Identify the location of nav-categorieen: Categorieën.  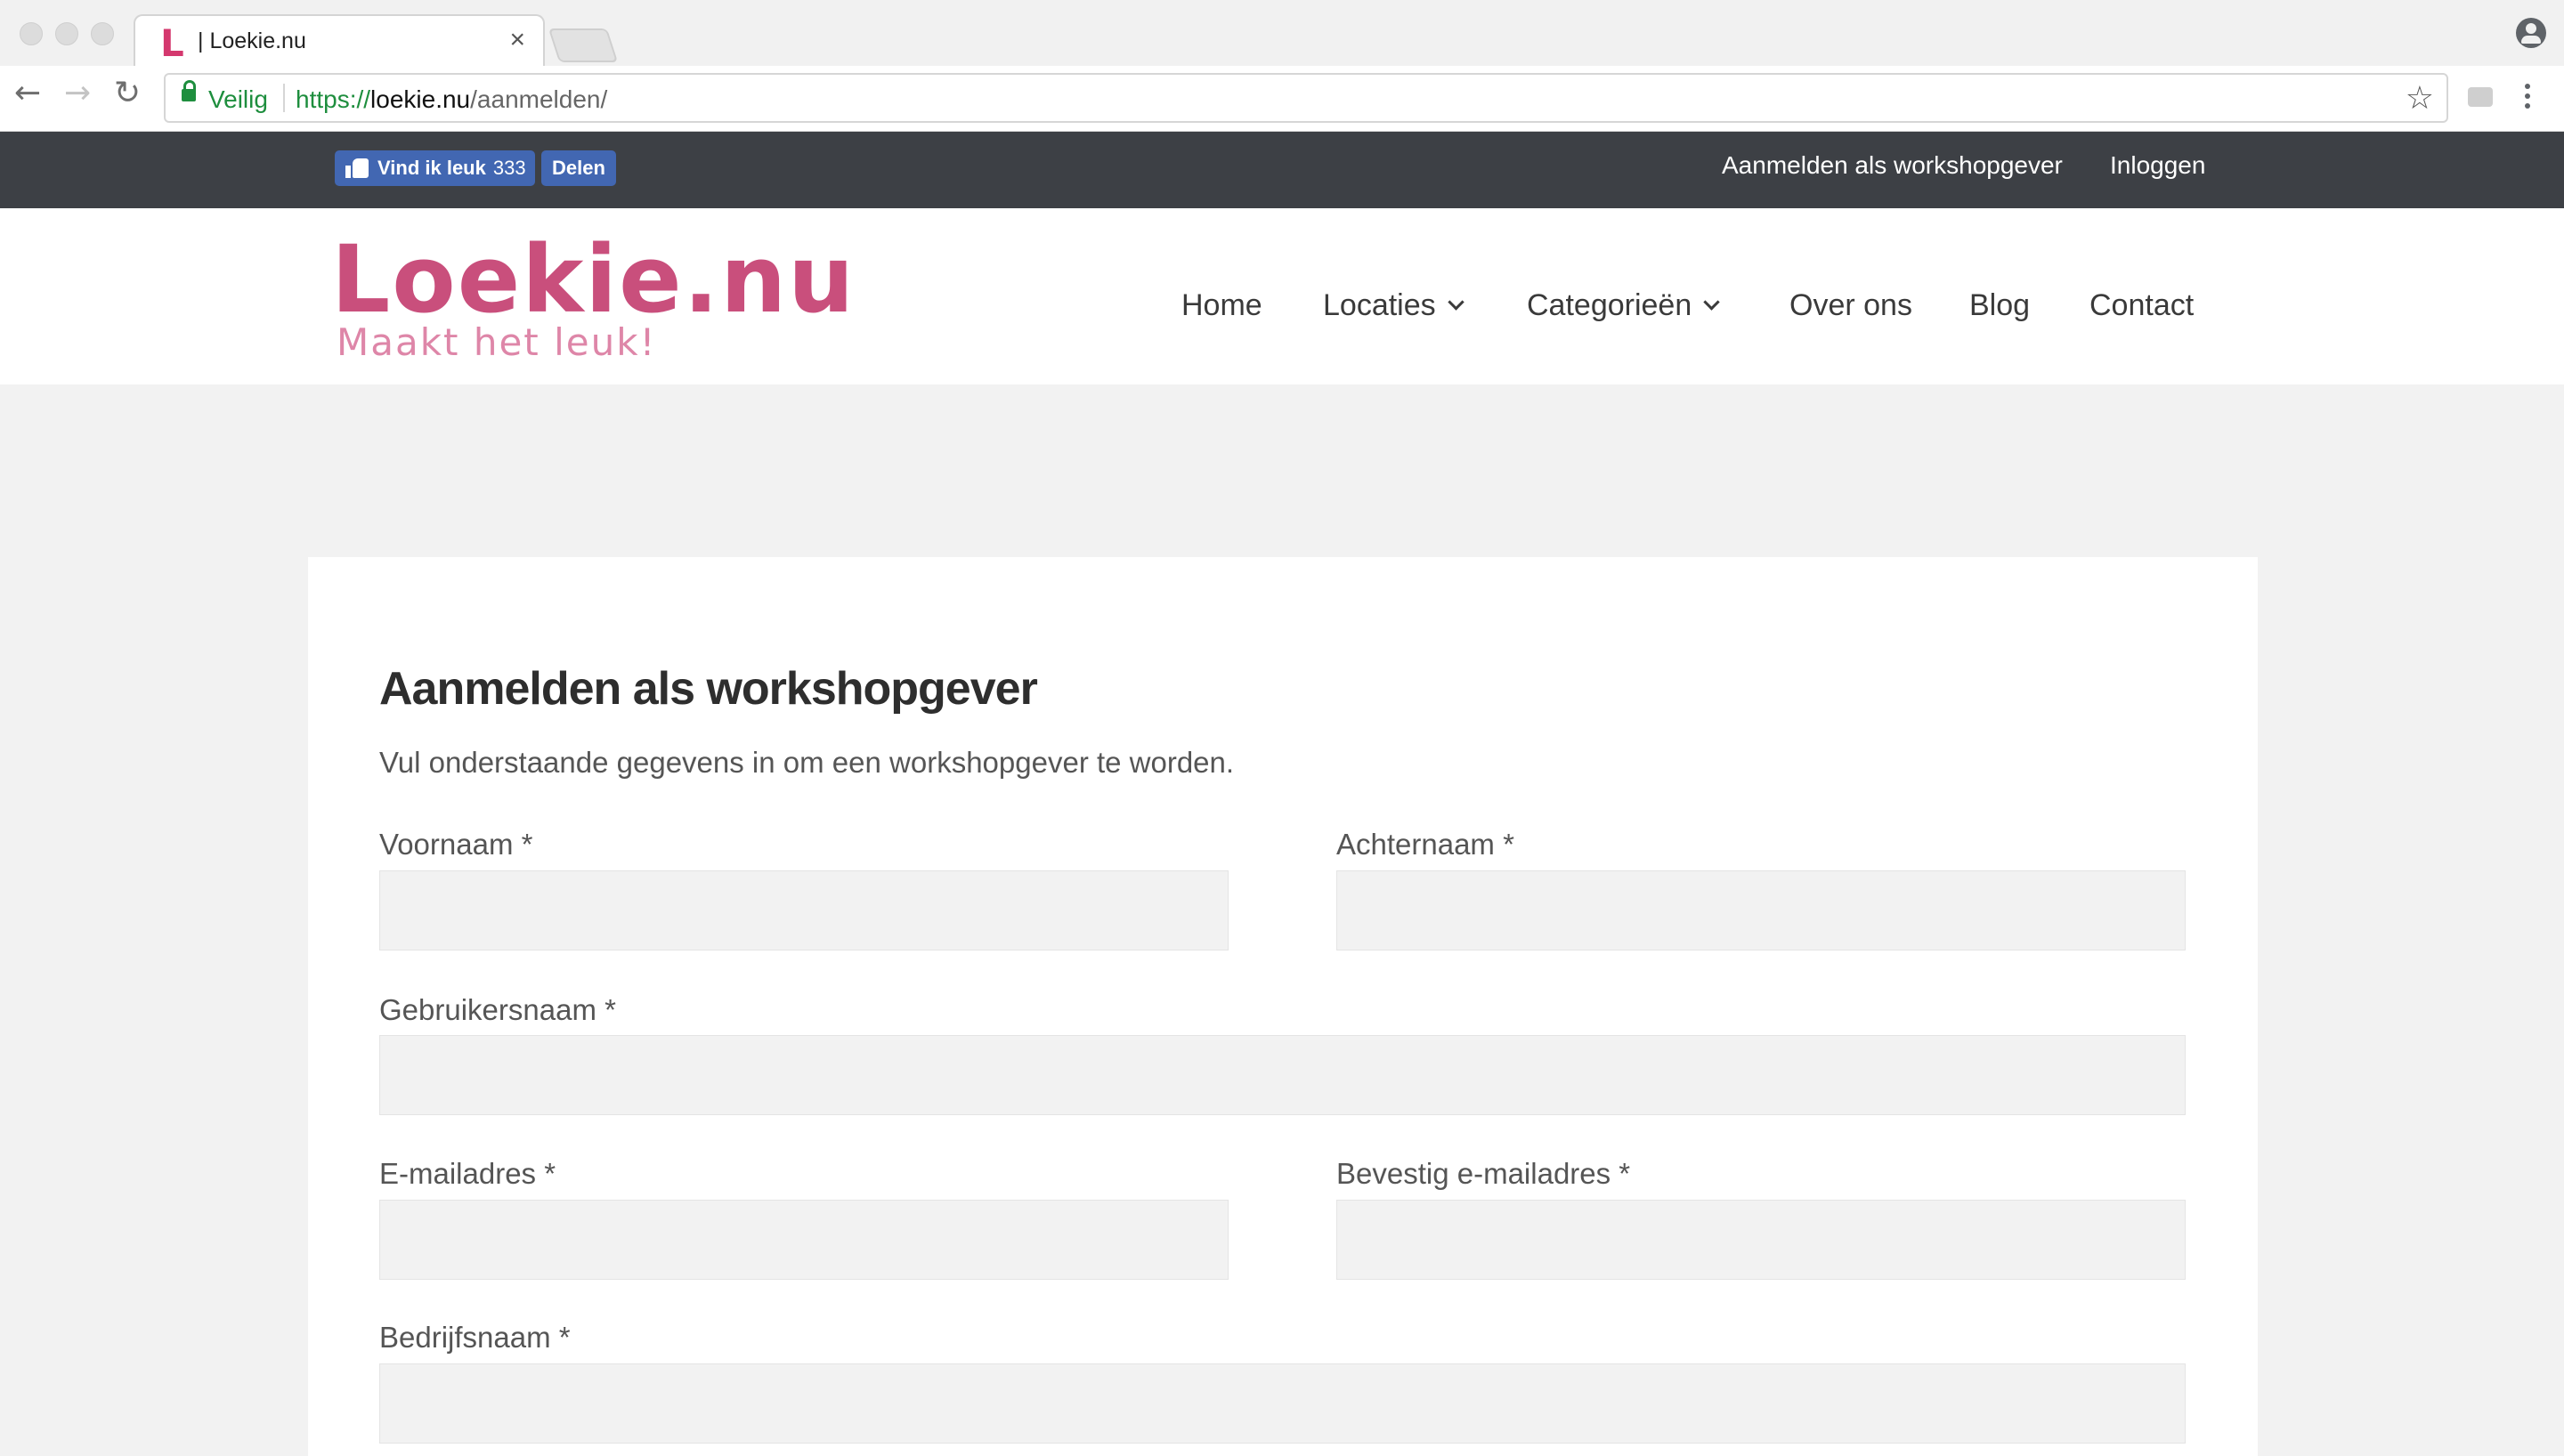
(1623, 305).